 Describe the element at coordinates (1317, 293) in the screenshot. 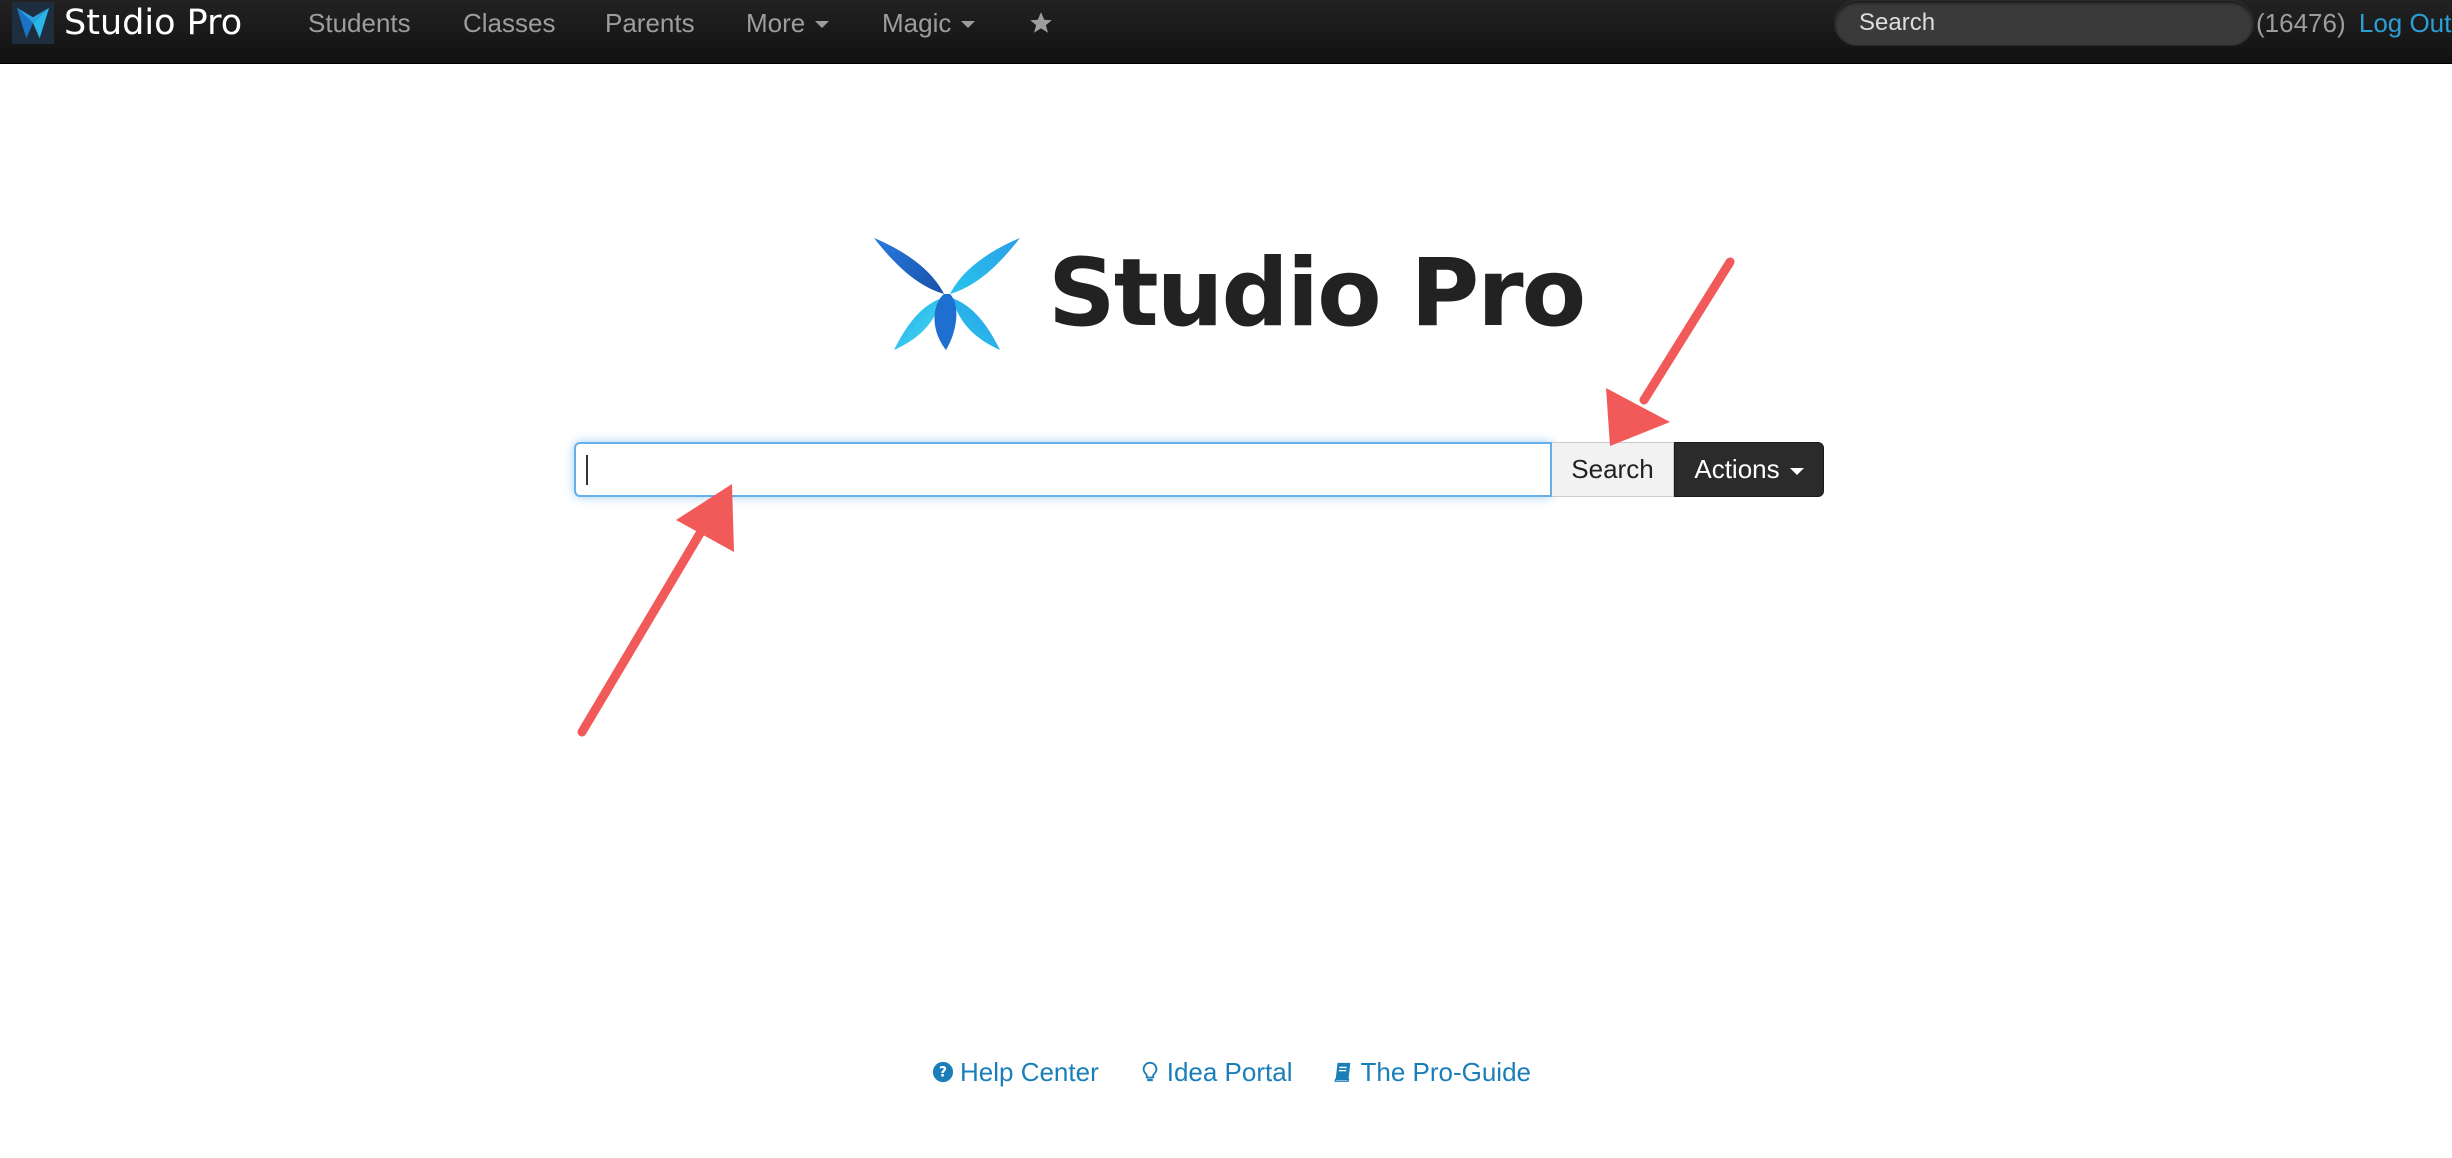

I see `main-title: Studio Pro` at that location.